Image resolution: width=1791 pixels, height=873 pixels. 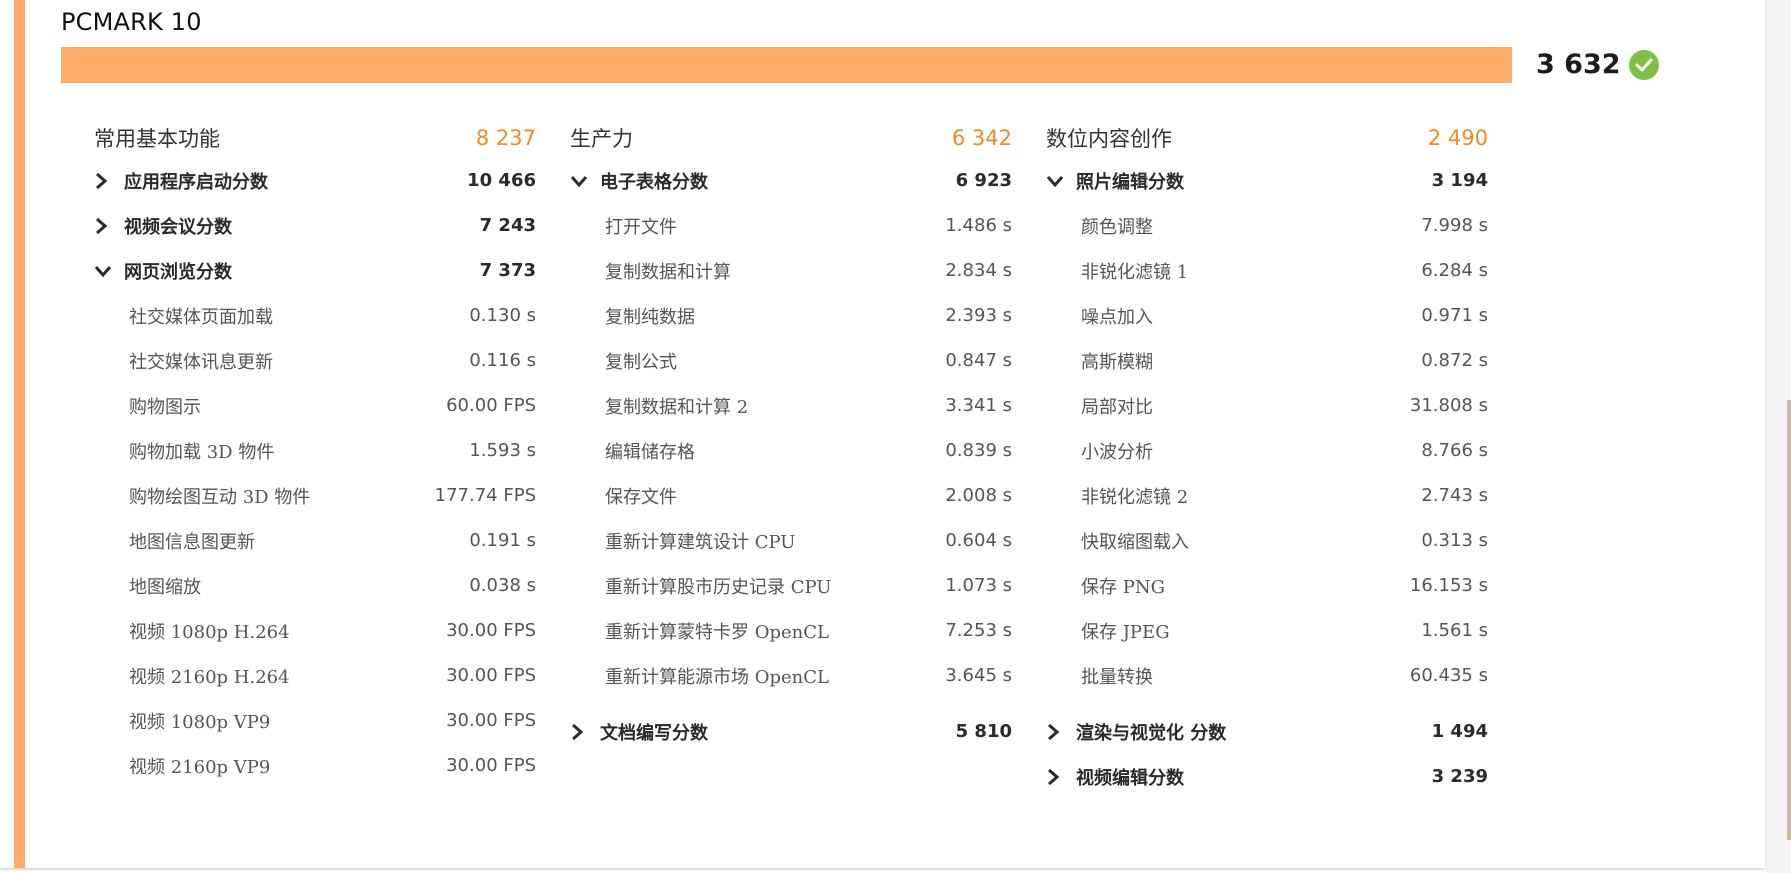 What do you see at coordinates (1268, 138) in the screenshot?
I see `group-header: 数位内容创作 2 490` at bounding box center [1268, 138].